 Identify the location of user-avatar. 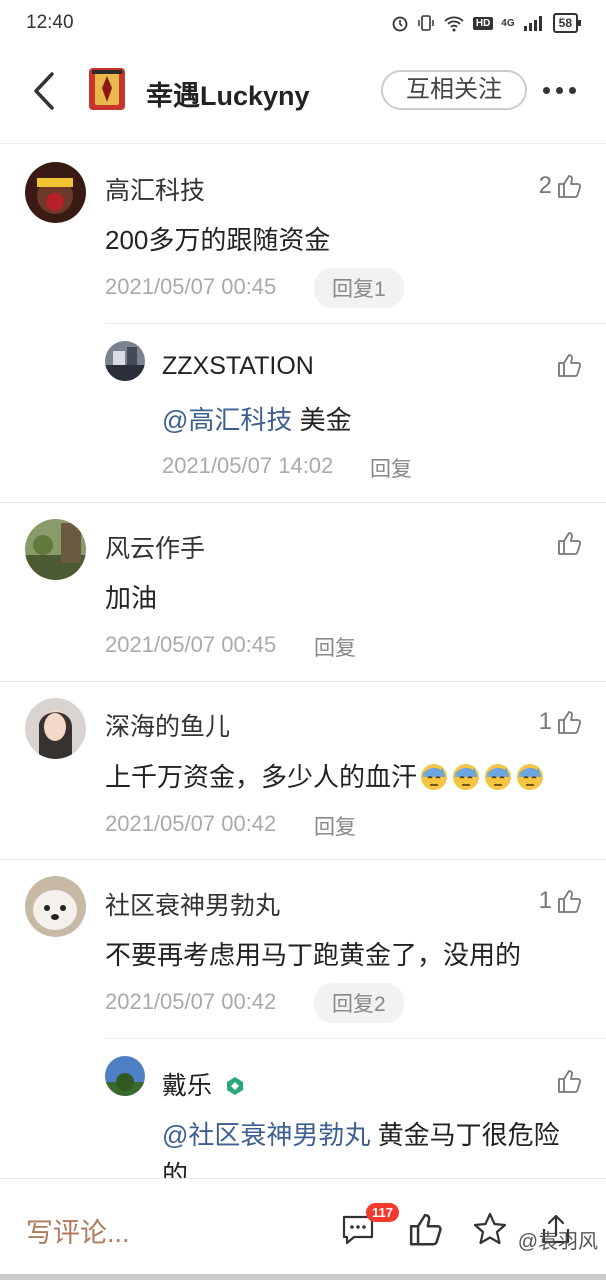
(107, 90).